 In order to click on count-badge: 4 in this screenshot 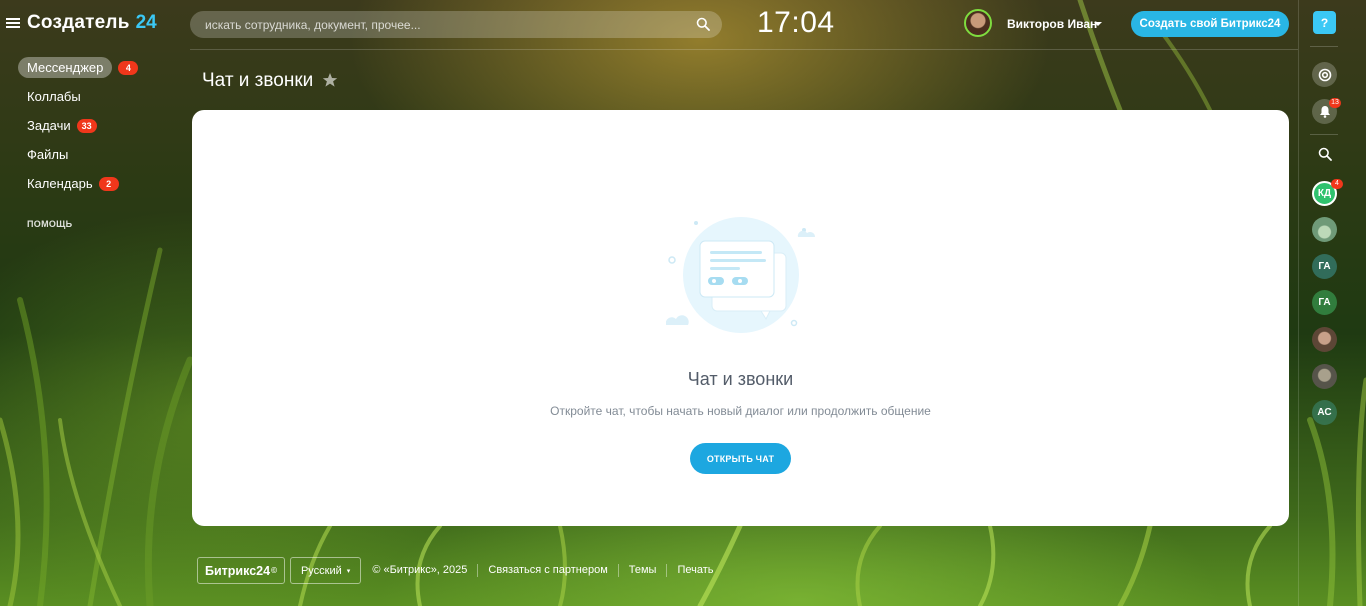, I will do `click(128, 67)`.